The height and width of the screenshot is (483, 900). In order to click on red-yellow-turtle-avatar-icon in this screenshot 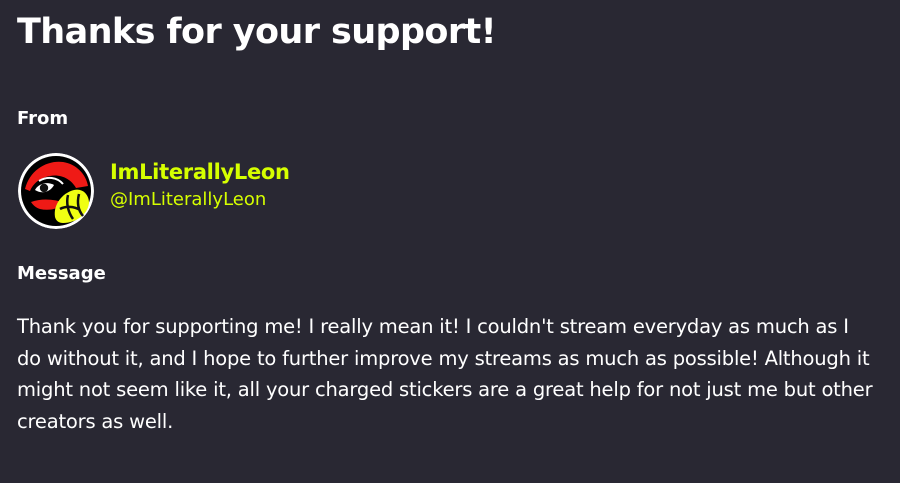, I will do `click(56, 191)`.